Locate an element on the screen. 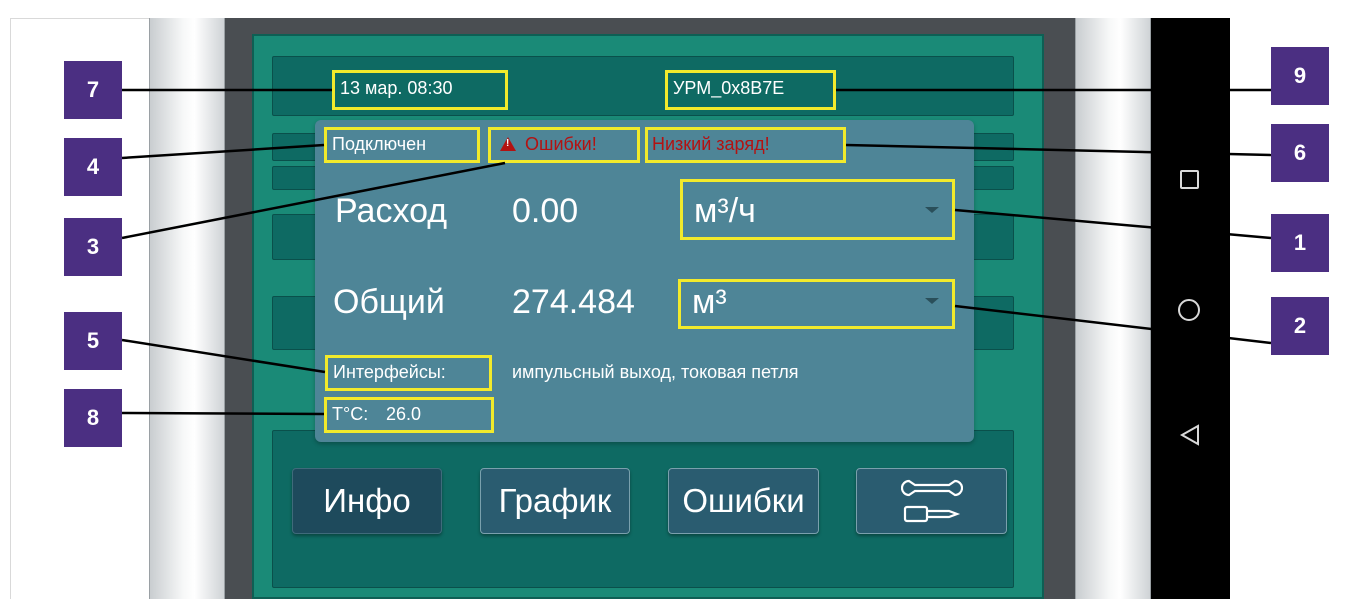 The height and width of the screenshot is (599, 1361). right-bezel is located at coordinates (1113, 308).